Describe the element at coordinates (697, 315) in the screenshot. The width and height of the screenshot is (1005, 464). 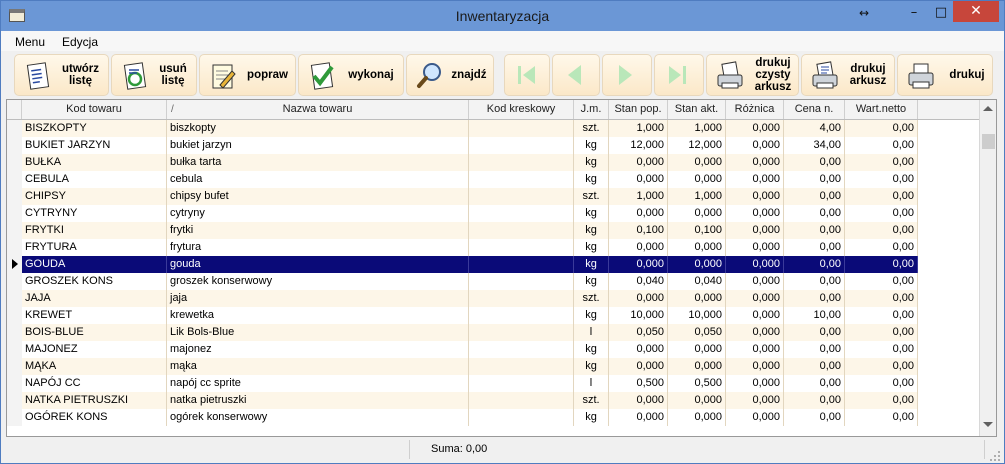
I see `cell-stan-akt: 10,000` at that location.